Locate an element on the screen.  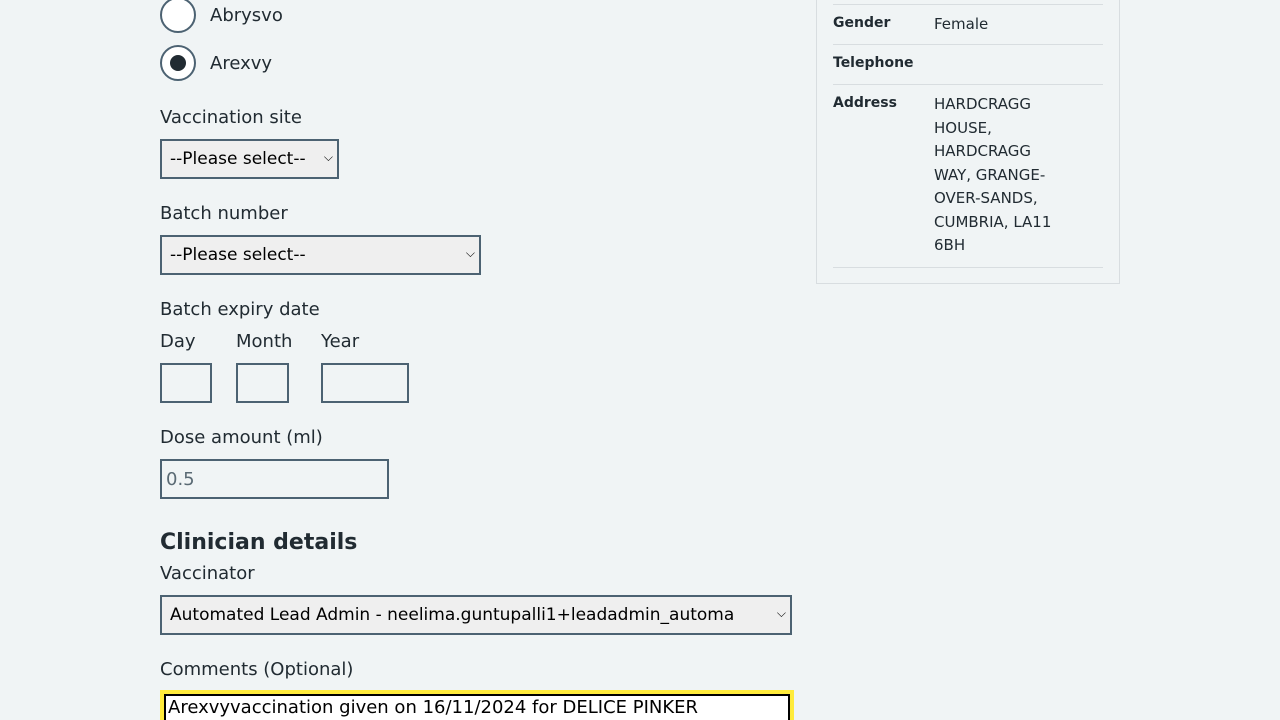
batch-number-label: Batch number is located at coordinates (224, 213).